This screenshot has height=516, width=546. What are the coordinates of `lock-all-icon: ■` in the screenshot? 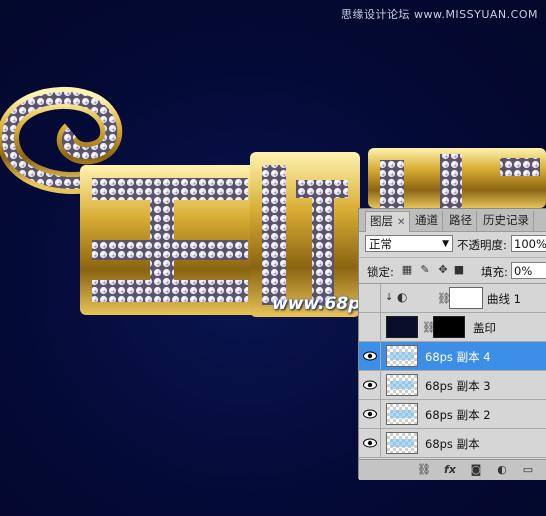 It's located at (459, 270).